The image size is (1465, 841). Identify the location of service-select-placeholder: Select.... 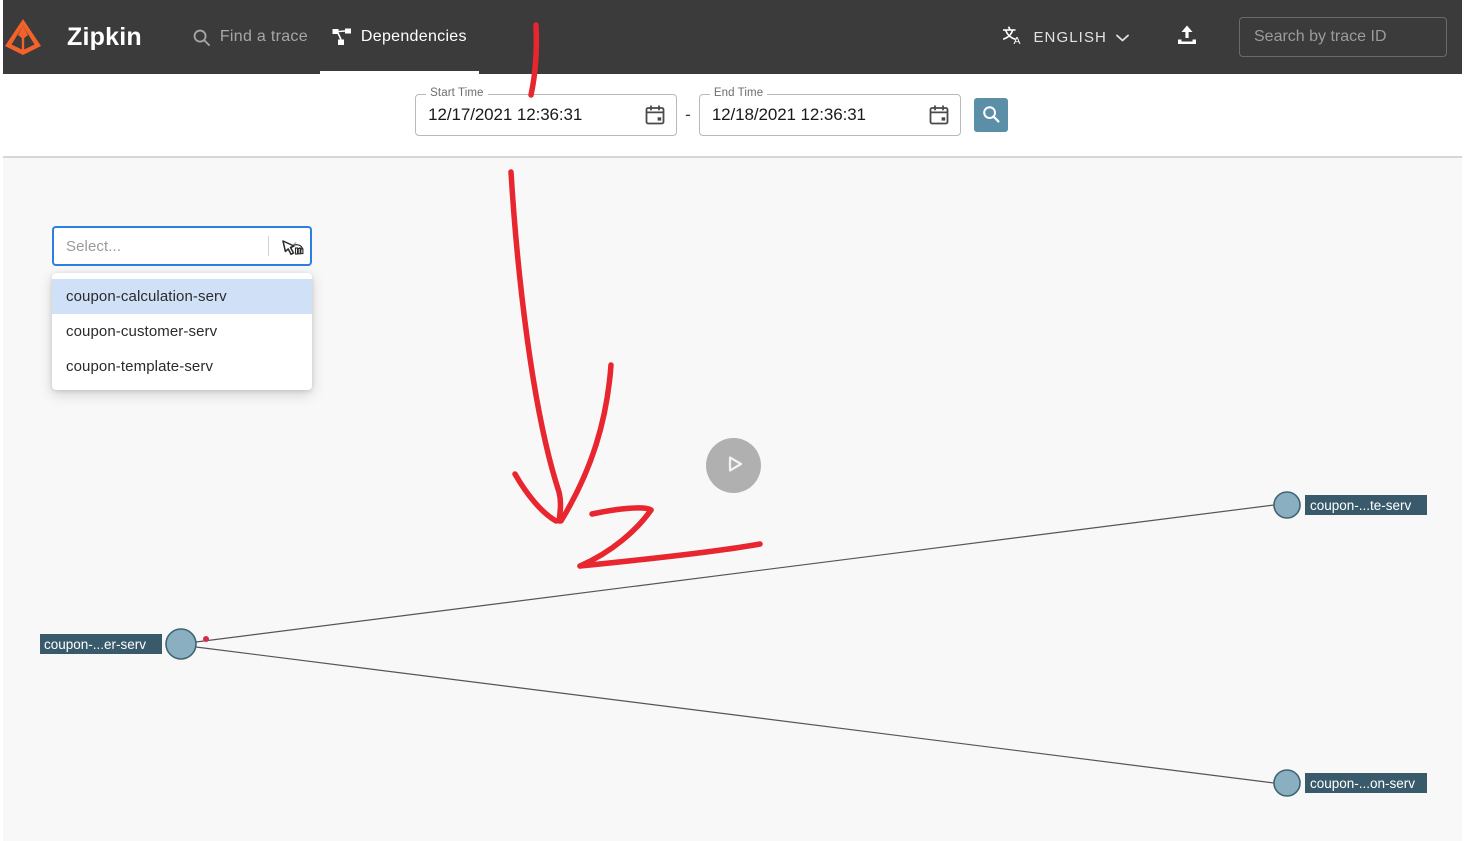
(94, 246).